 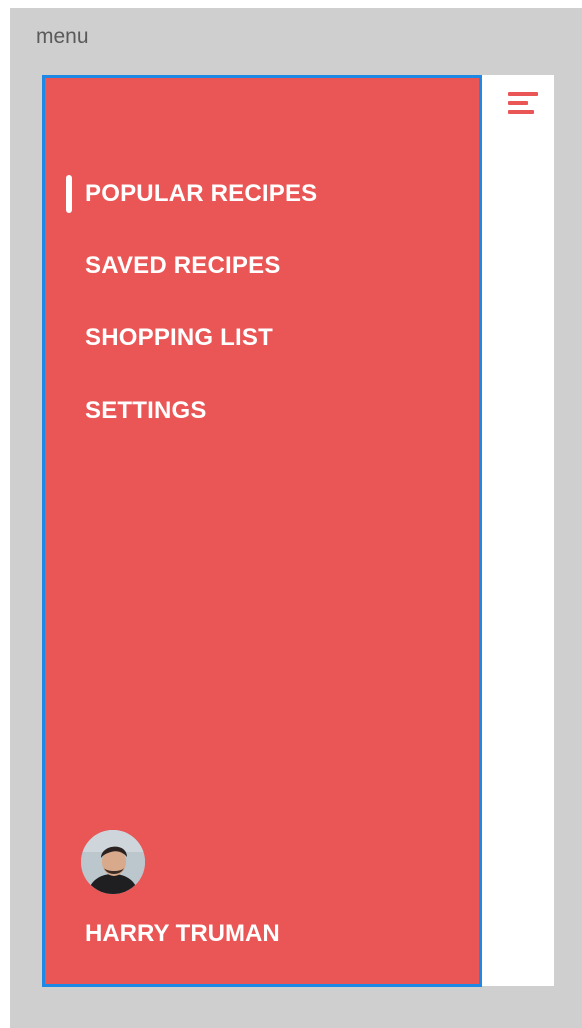 I want to click on nav-item-popular-recipes: POPULAR RECIPES, so click(x=201, y=194).